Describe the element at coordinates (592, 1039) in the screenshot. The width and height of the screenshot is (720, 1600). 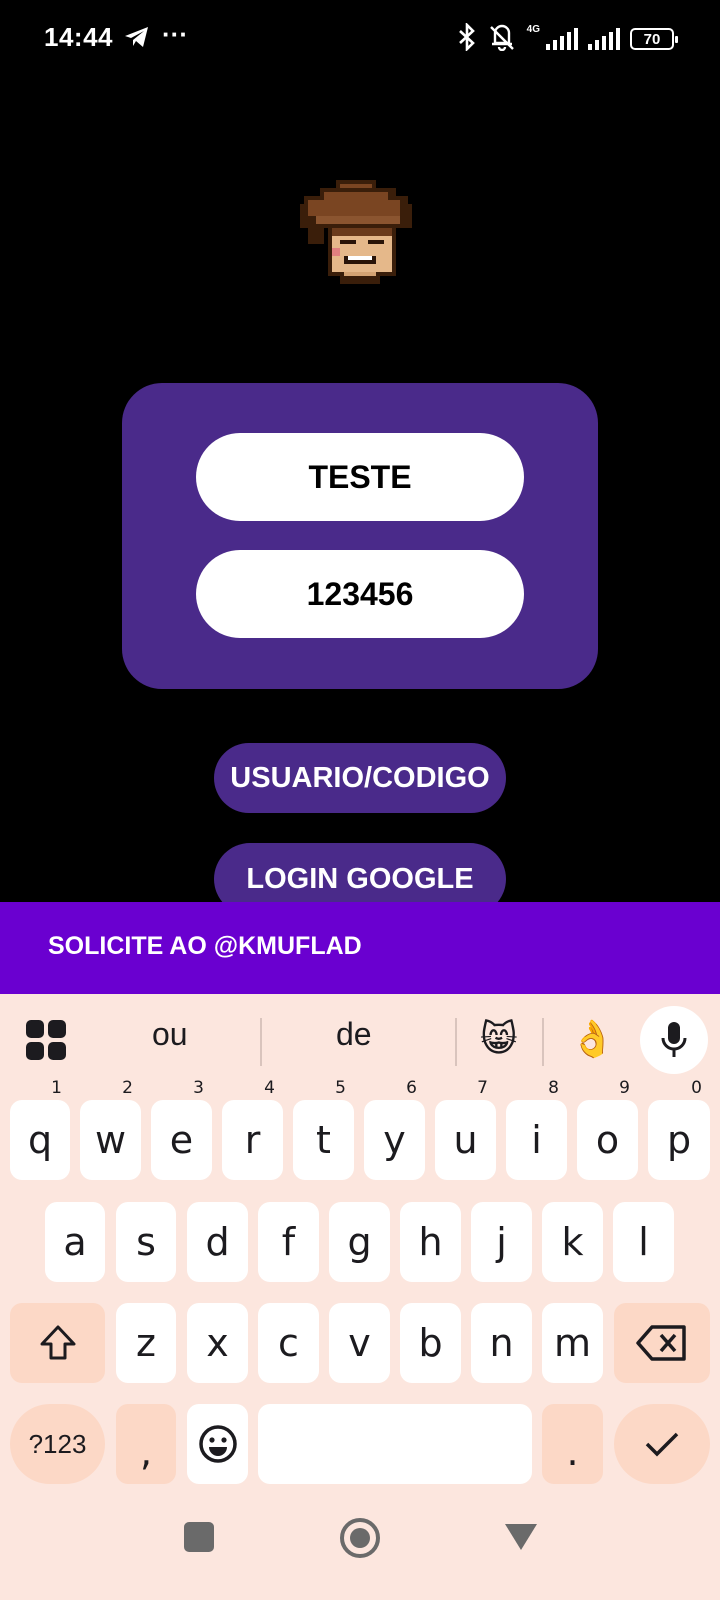
I see `emoji-suggestion-2: 👌` at that location.